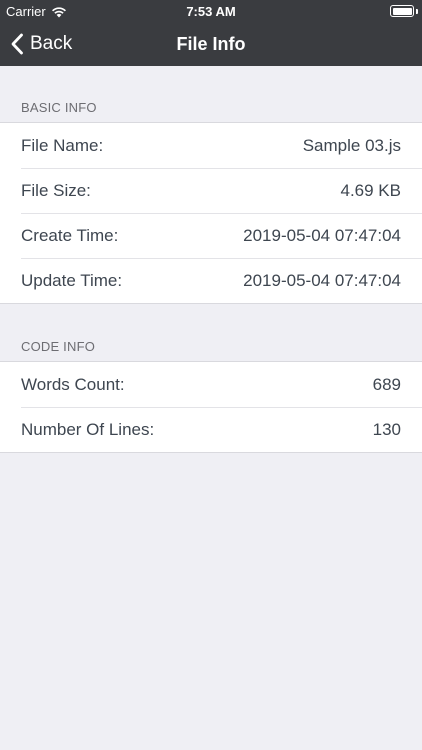  I want to click on status-bar: Carrier 7:53 AM, so click(211, 11).